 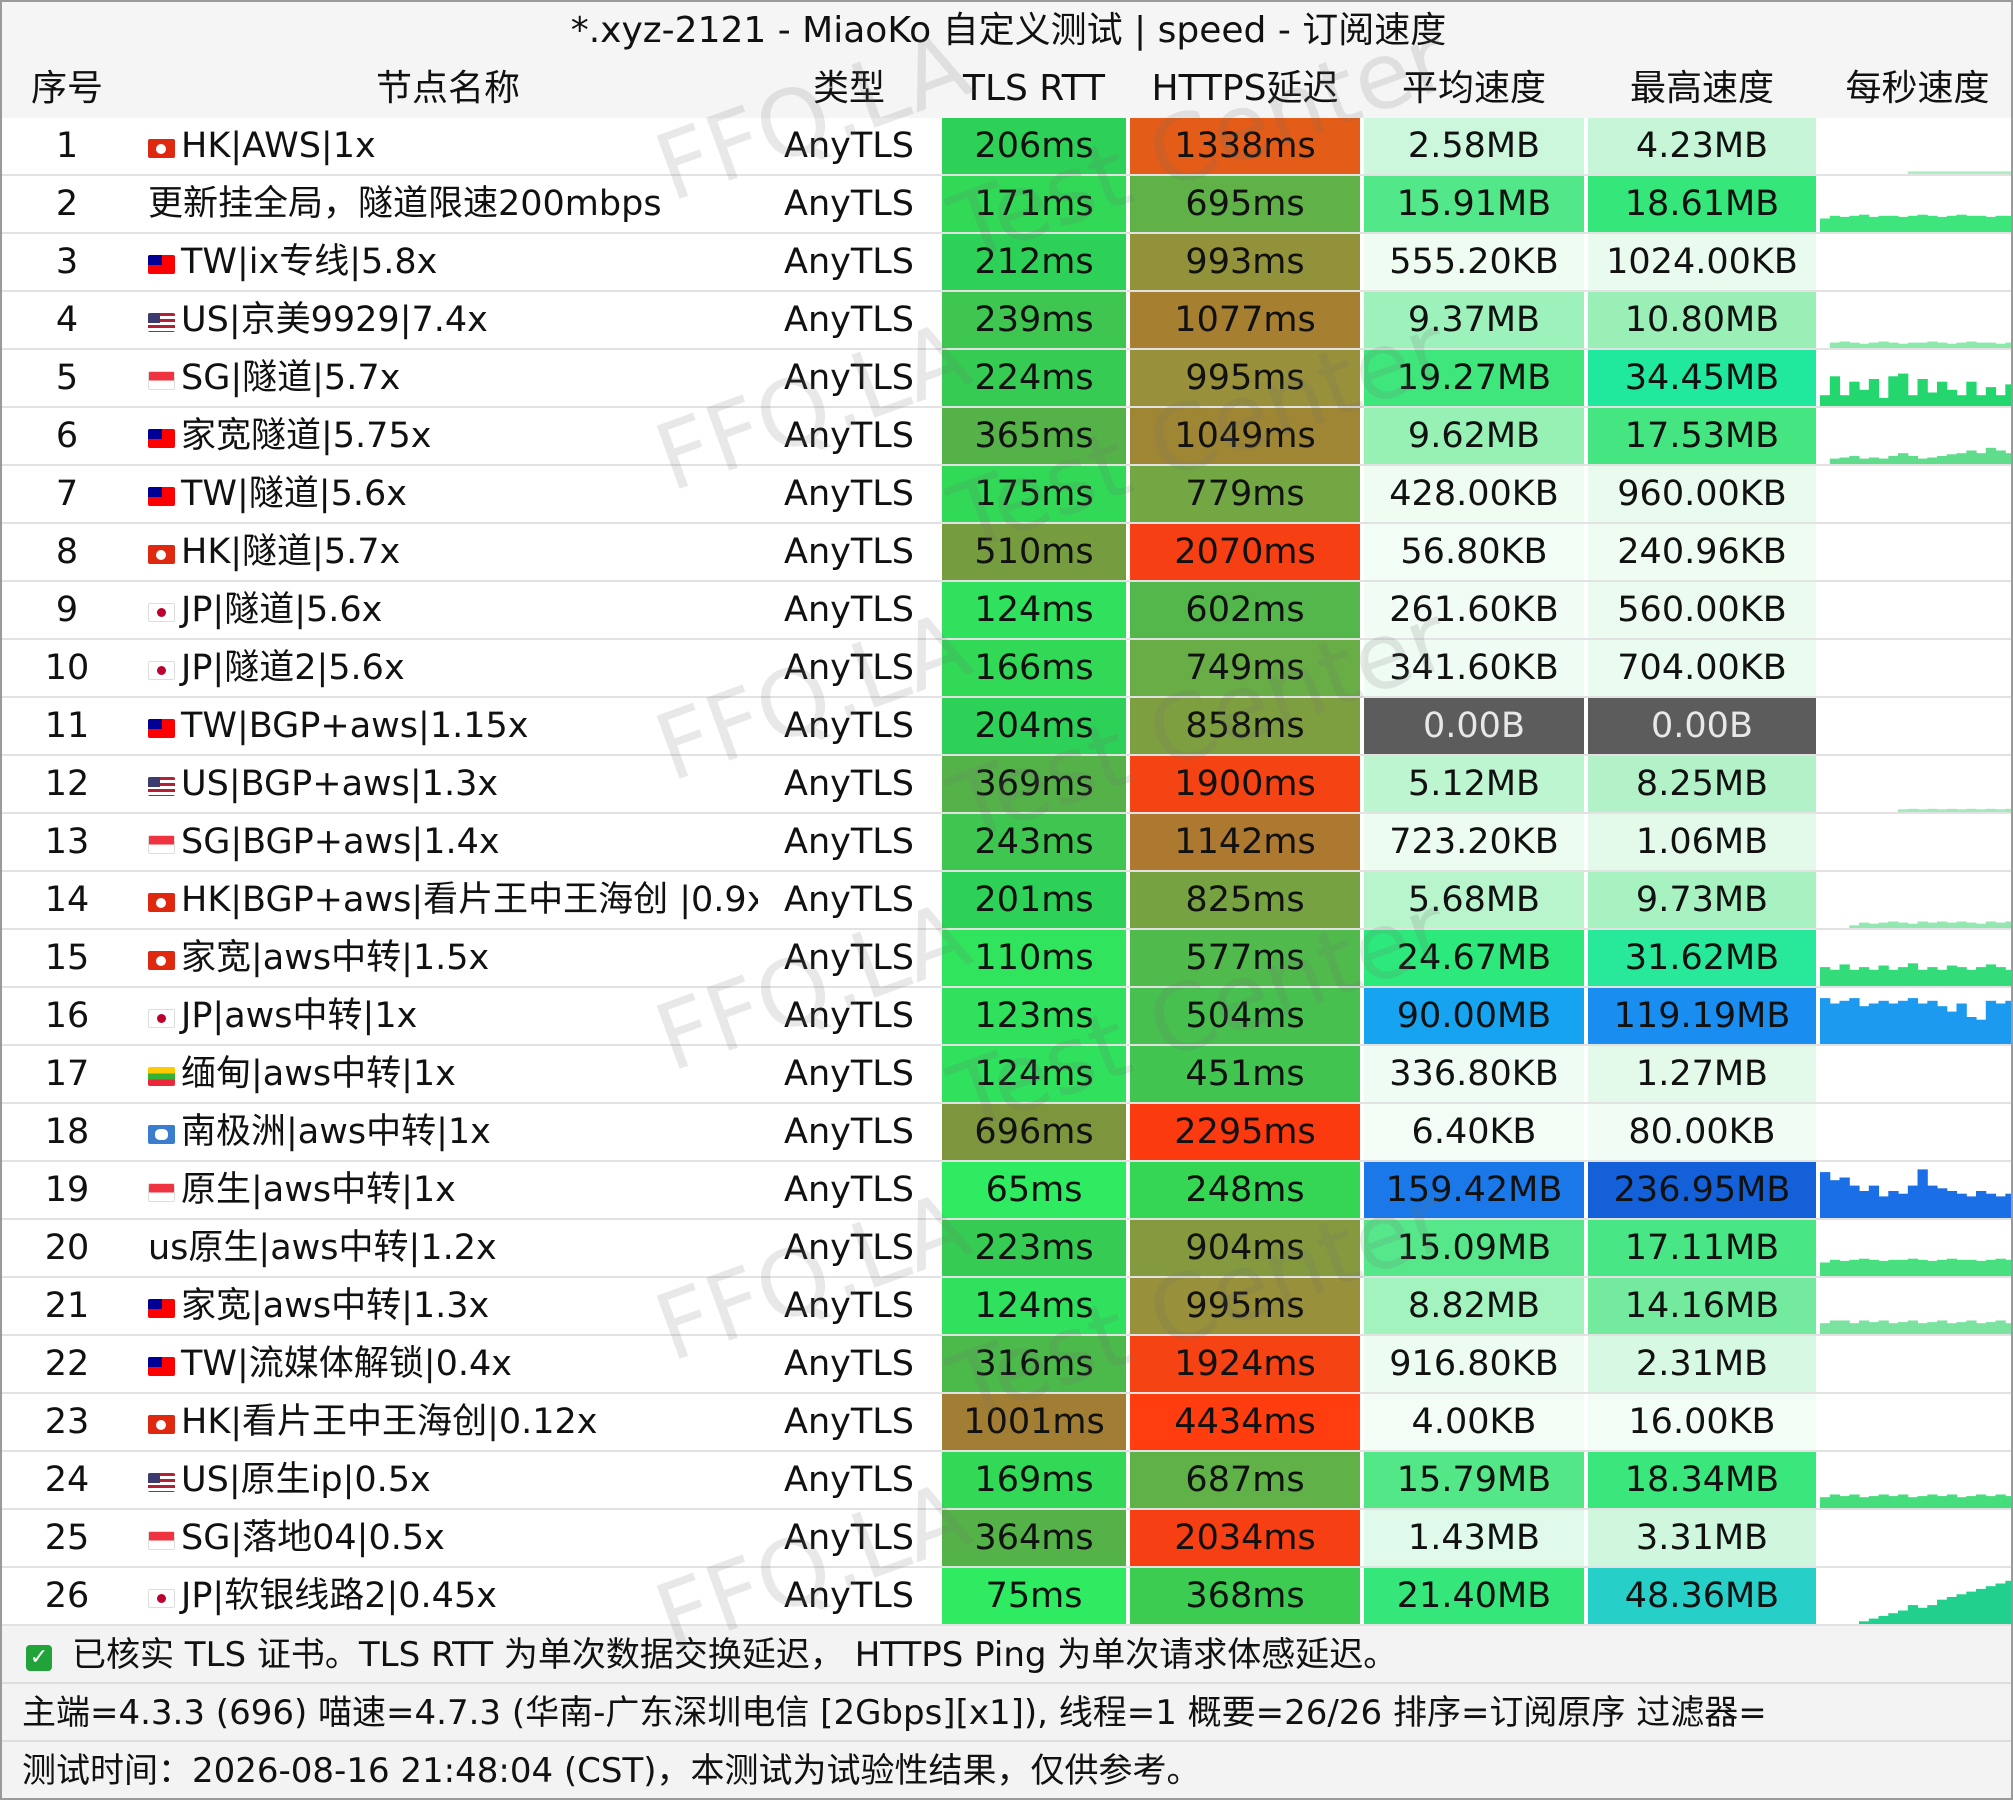 I want to click on flag-us-icon, so click(x=161, y=786).